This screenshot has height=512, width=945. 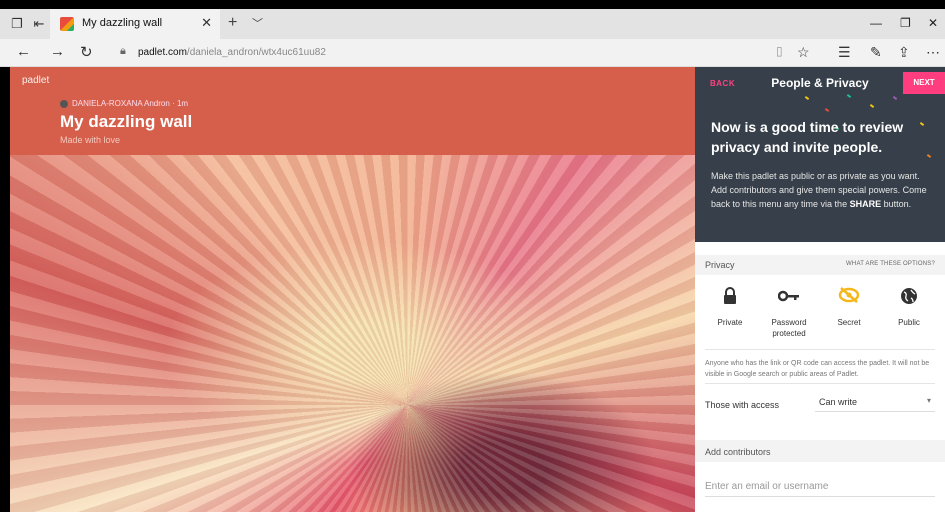 I want to click on author-row: DANIELA-ROXANA Andron · 1m, so click(x=124, y=103).